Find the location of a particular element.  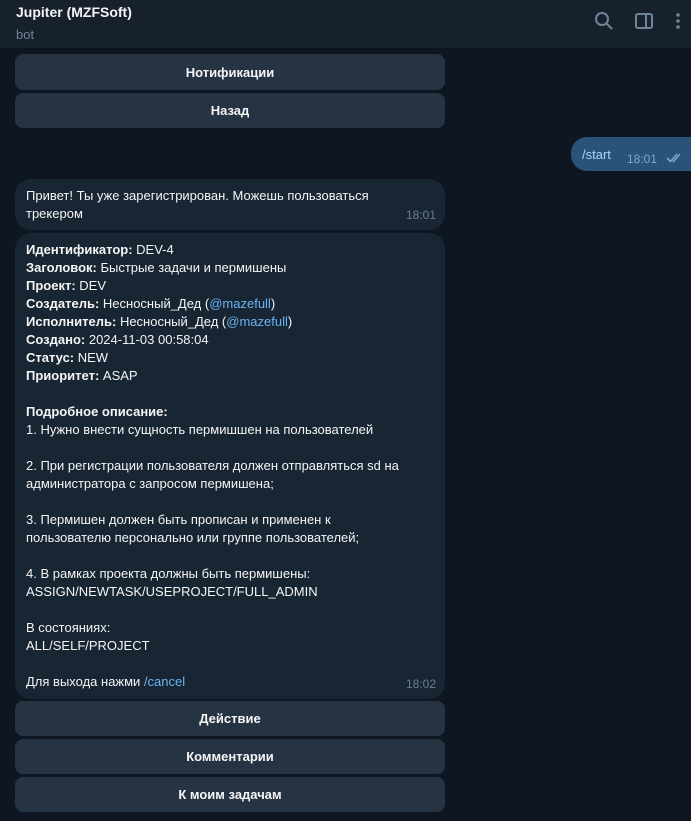

task-project-row: Проект: DEV is located at coordinates (66, 285).